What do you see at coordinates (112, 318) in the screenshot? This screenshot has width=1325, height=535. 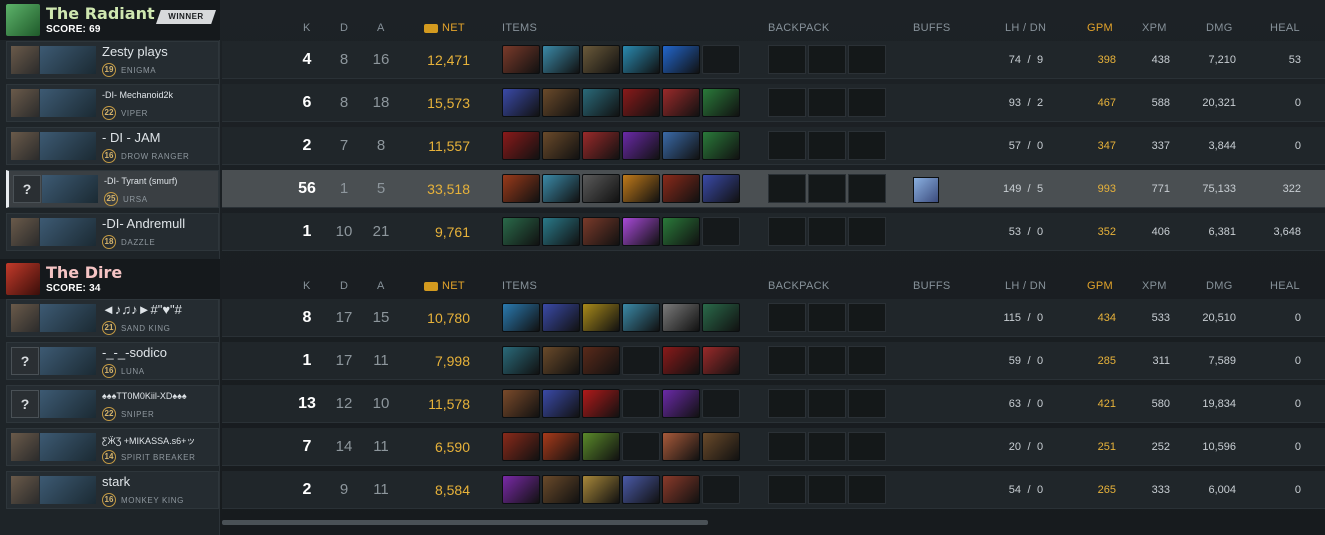 I see `player-card: ◄♪♫♪►#"♥"# 21 SAND KING` at bounding box center [112, 318].